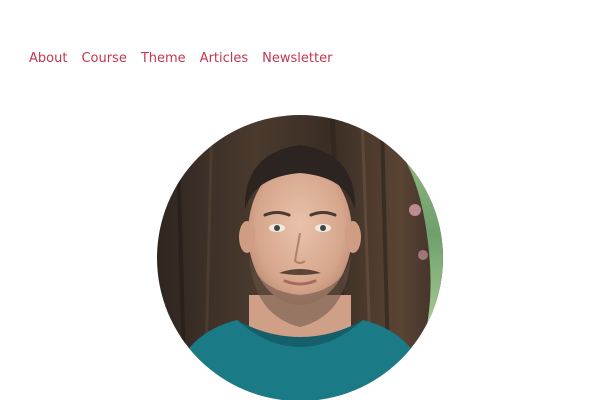 The height and width of the screenshot is (400, 600). What do you see at coordinates (187, 59) in the screenshot?
I see `main-nav: About Course Theme Articles Newsletter` at bounding box center [187, 59].